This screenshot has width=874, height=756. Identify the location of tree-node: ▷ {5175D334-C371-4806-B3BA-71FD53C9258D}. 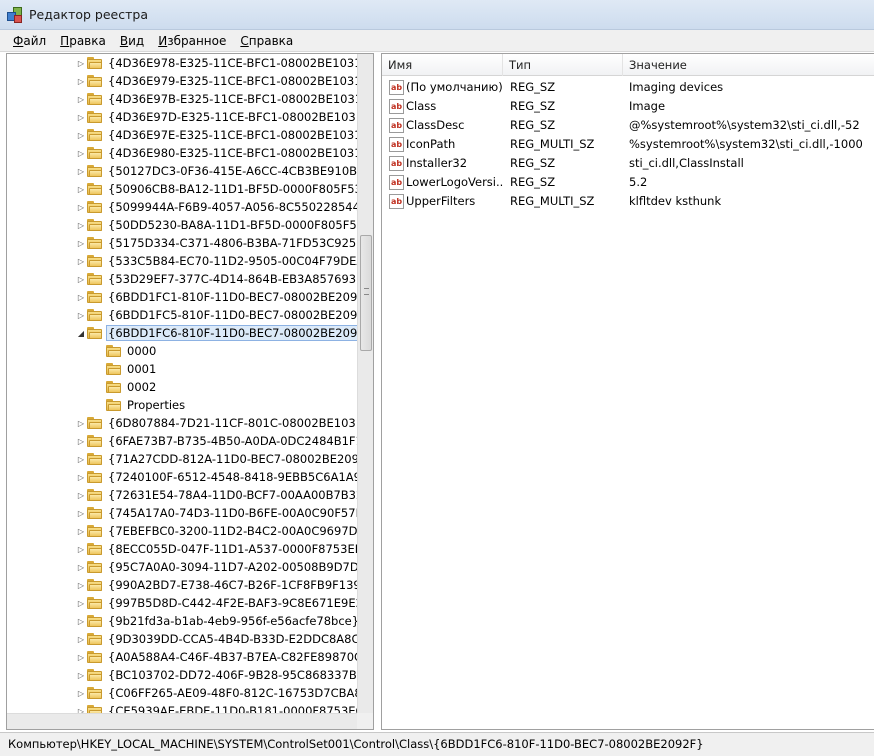
(217, 243).